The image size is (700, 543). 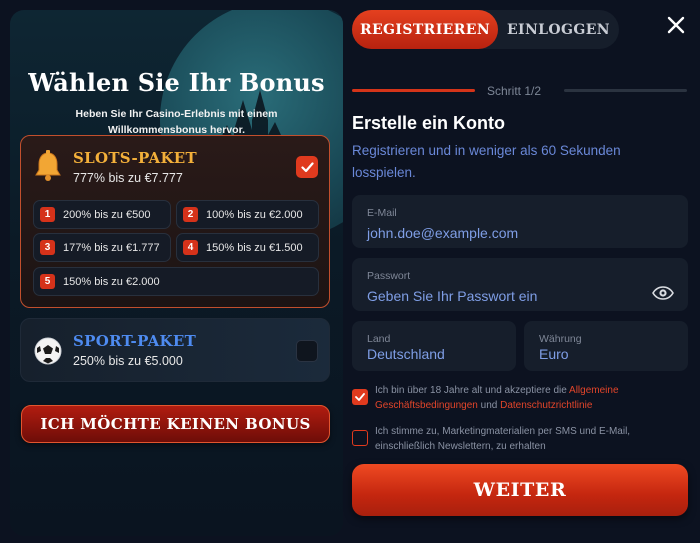 I want to click on bonus-option-text: 200% bis zu €500, so click(x=107, y=214).